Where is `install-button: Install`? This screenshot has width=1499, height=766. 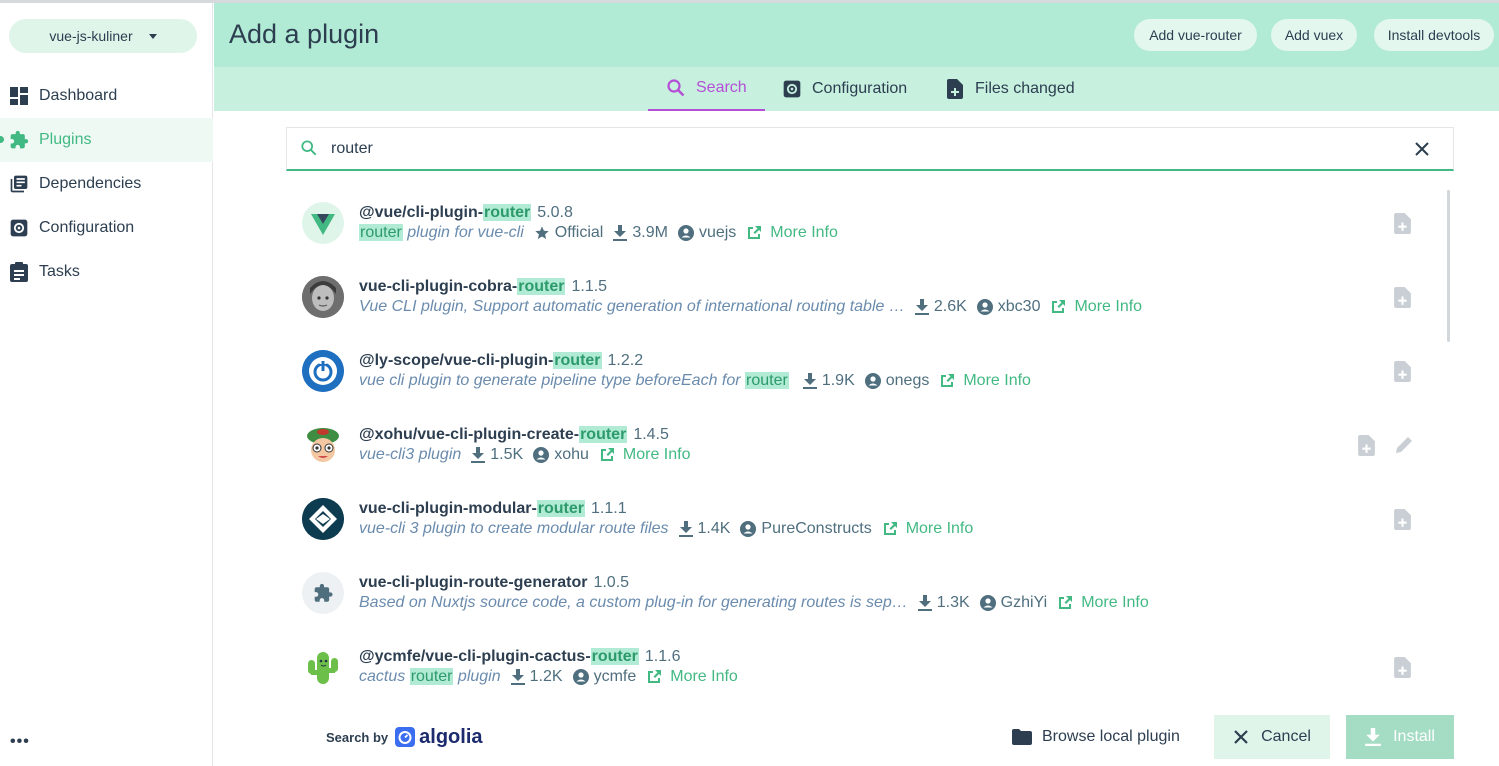 install-button: Install is located at coordinates (1400, 737).